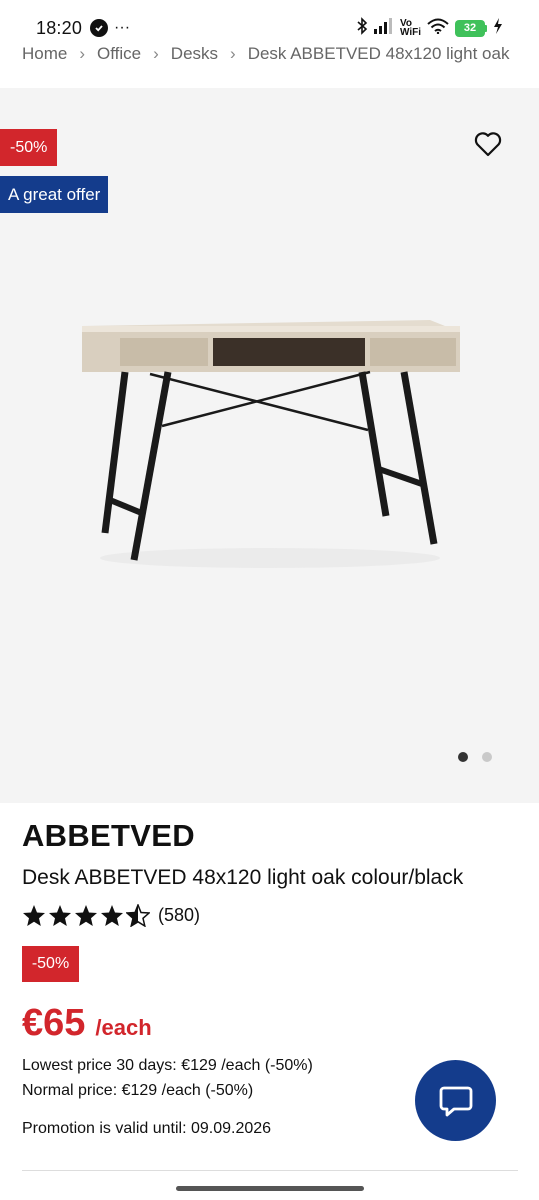 The width and height of the screenshot is (539, 1200). I want to click on favorite-button, so click(488, 144).